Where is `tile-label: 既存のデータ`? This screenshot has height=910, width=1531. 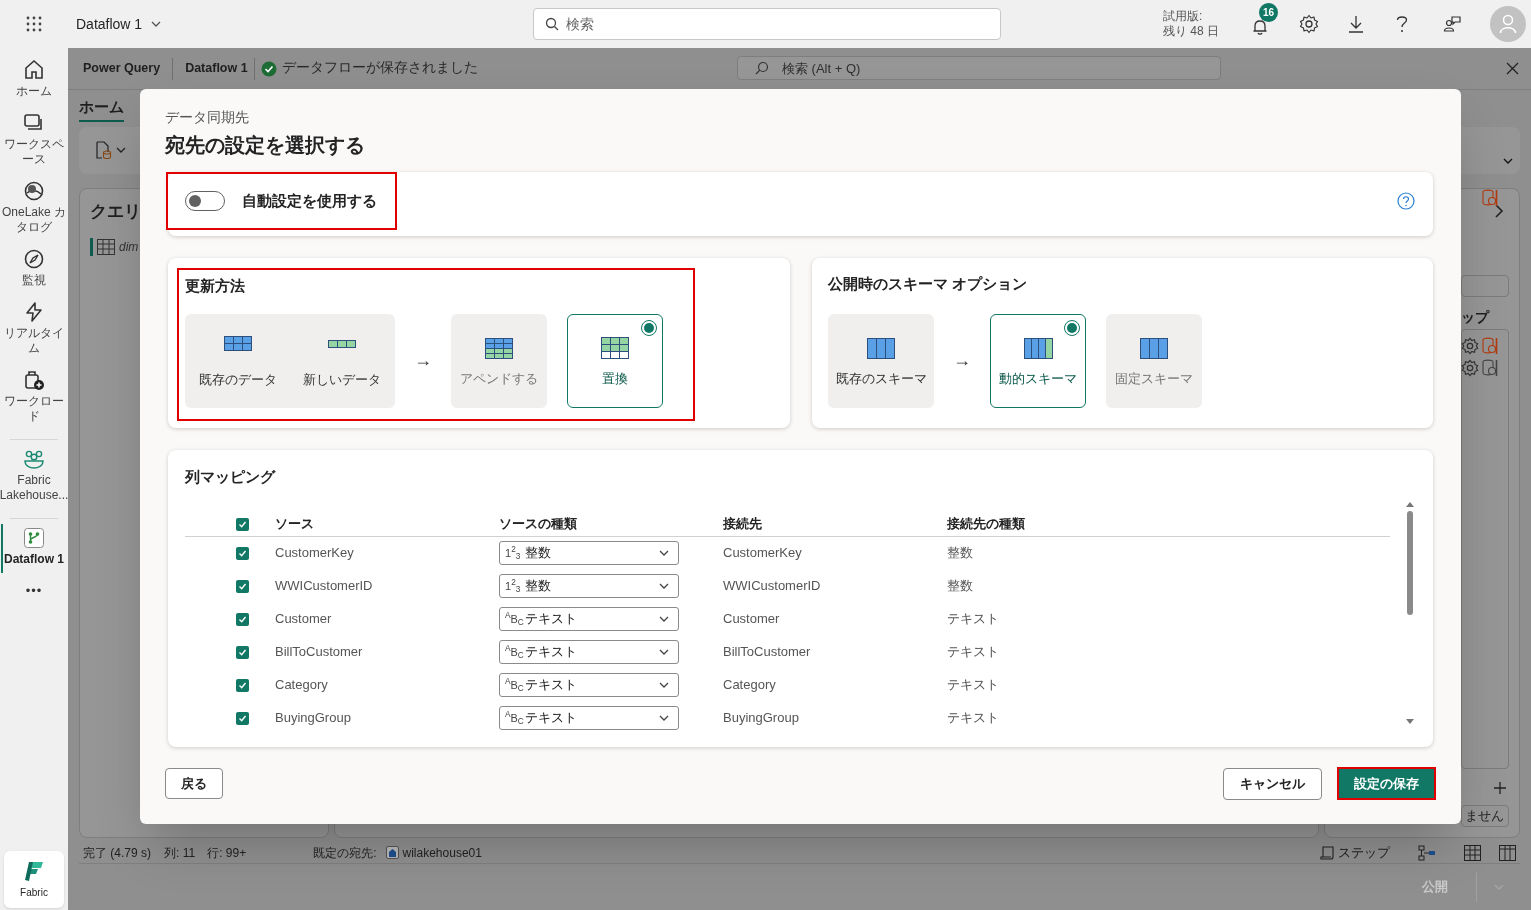 tile-label: 既存のデータ is located at coordinates (238, 379).